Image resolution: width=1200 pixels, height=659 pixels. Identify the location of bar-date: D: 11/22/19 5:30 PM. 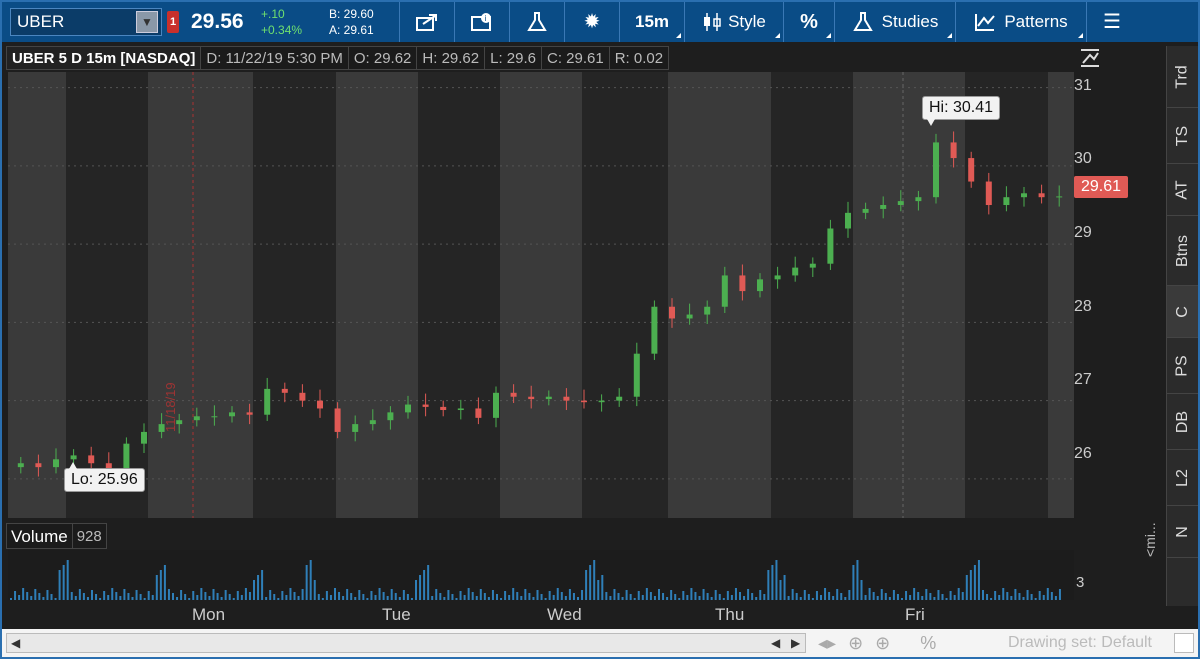
(275, 58).